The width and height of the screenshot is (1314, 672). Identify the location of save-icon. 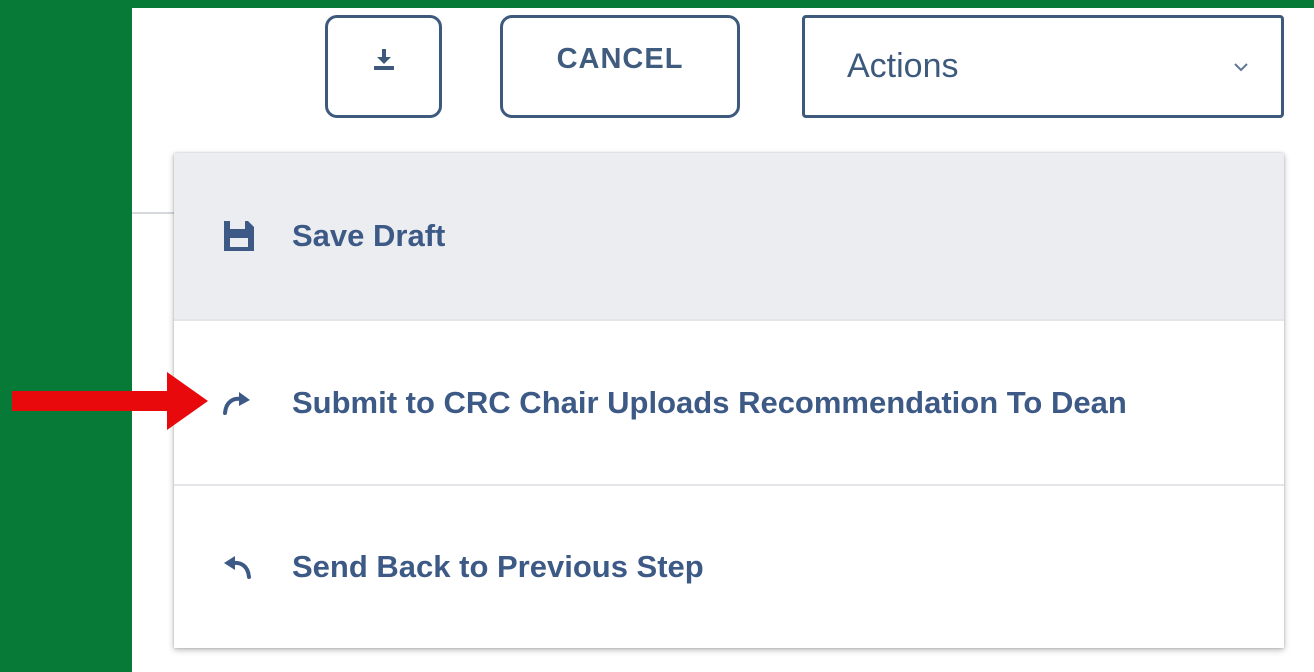
(242, 236).